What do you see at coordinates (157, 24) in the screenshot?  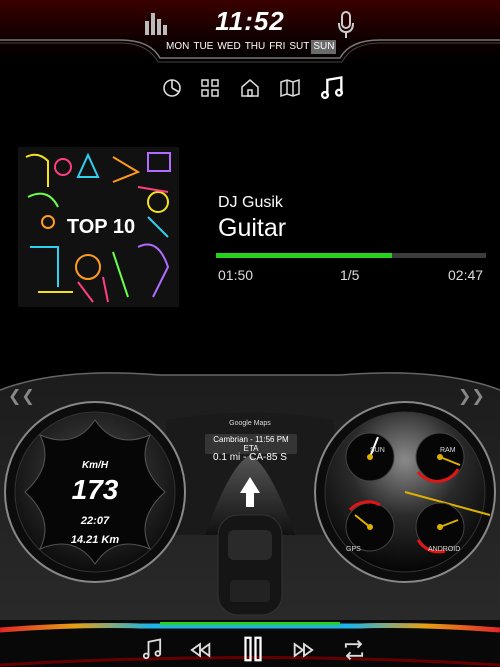 I see `equalizer-icon` at bounding box center [157, 24].